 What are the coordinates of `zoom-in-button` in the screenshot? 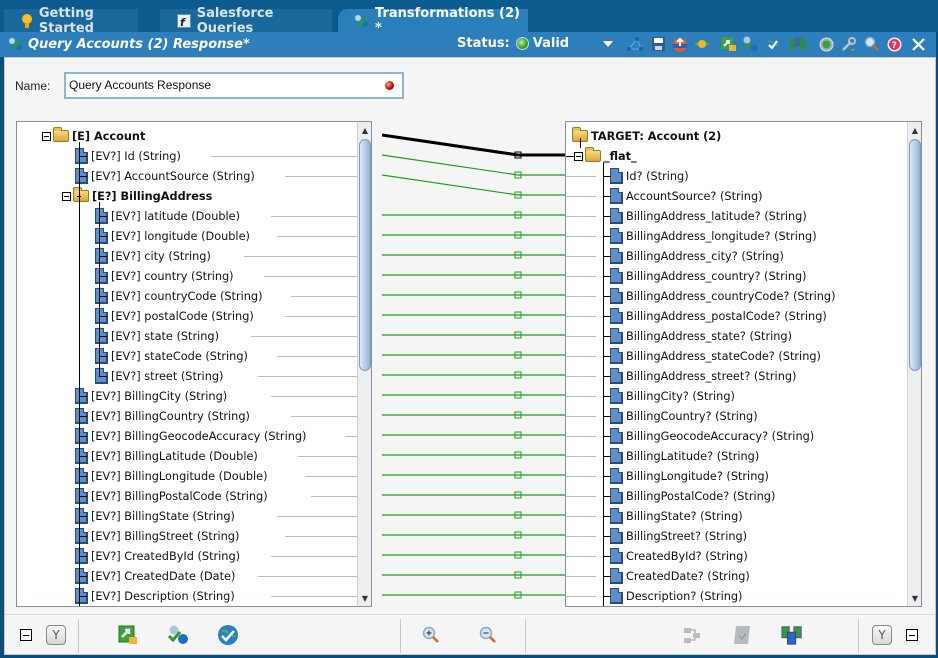 It's located at (431, 635).